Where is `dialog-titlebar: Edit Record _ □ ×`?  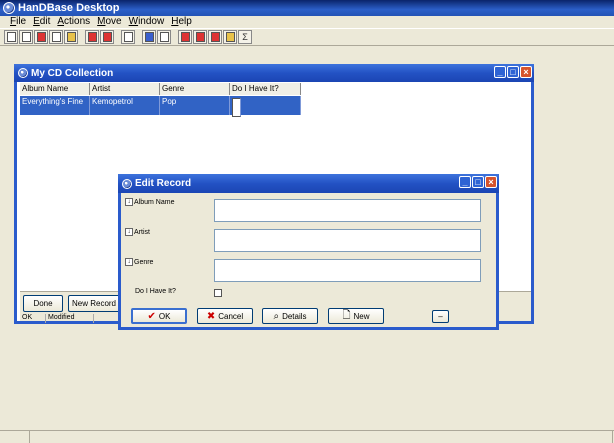 dialog-titlebar: Edit Record _ □ × is located at coordinates (308, 183).